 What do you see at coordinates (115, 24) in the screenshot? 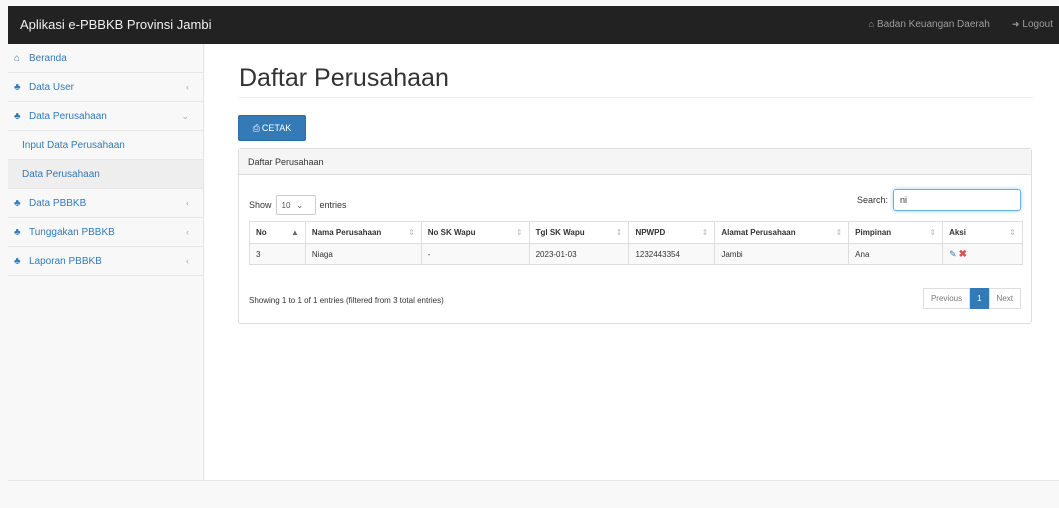
I see `app-brand: Aplikasi e-PBBKB Provinsi Jambi` at bounding box center [115, 24].